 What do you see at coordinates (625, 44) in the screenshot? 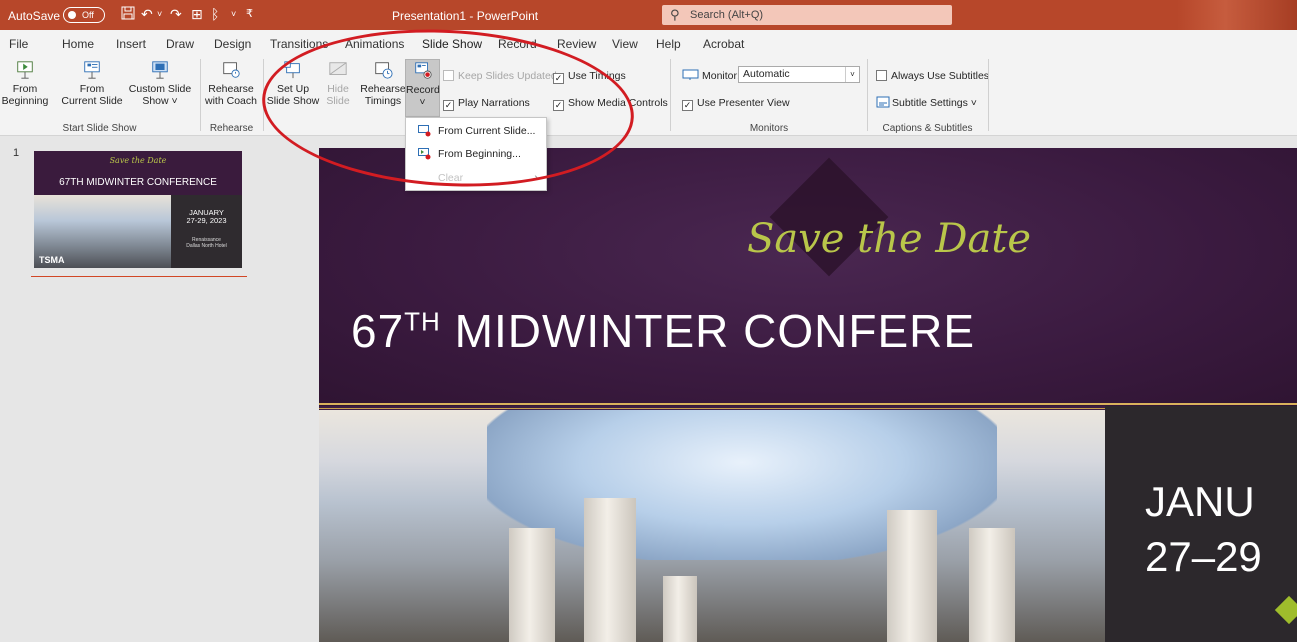
I see `tab-view: View` at bounding box center [625, 44].